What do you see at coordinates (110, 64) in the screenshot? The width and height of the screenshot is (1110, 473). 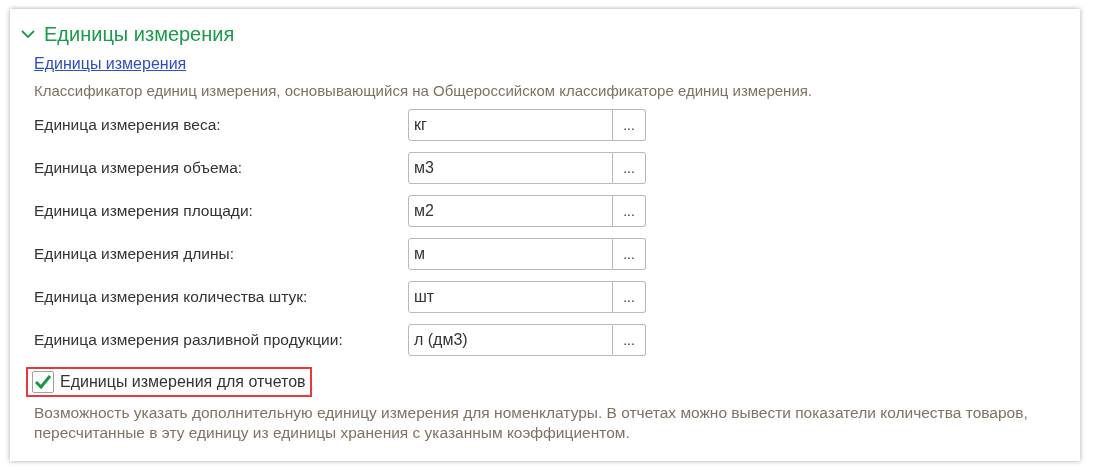 I see `units-link: Единицы измерения` at bounding box center [110, 64].